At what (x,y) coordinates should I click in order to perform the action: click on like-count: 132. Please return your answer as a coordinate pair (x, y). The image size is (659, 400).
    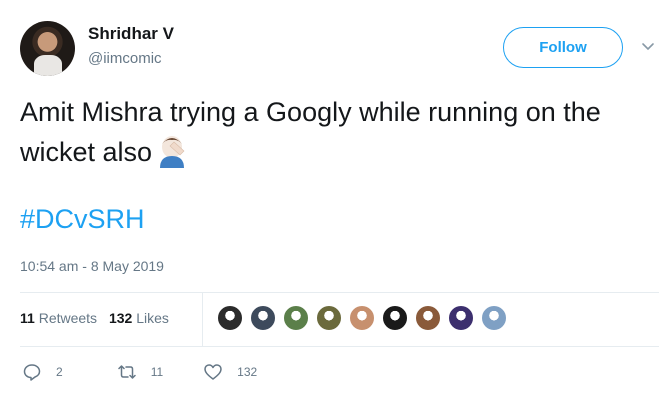
    Looking at the image, I should click on (247, 372).